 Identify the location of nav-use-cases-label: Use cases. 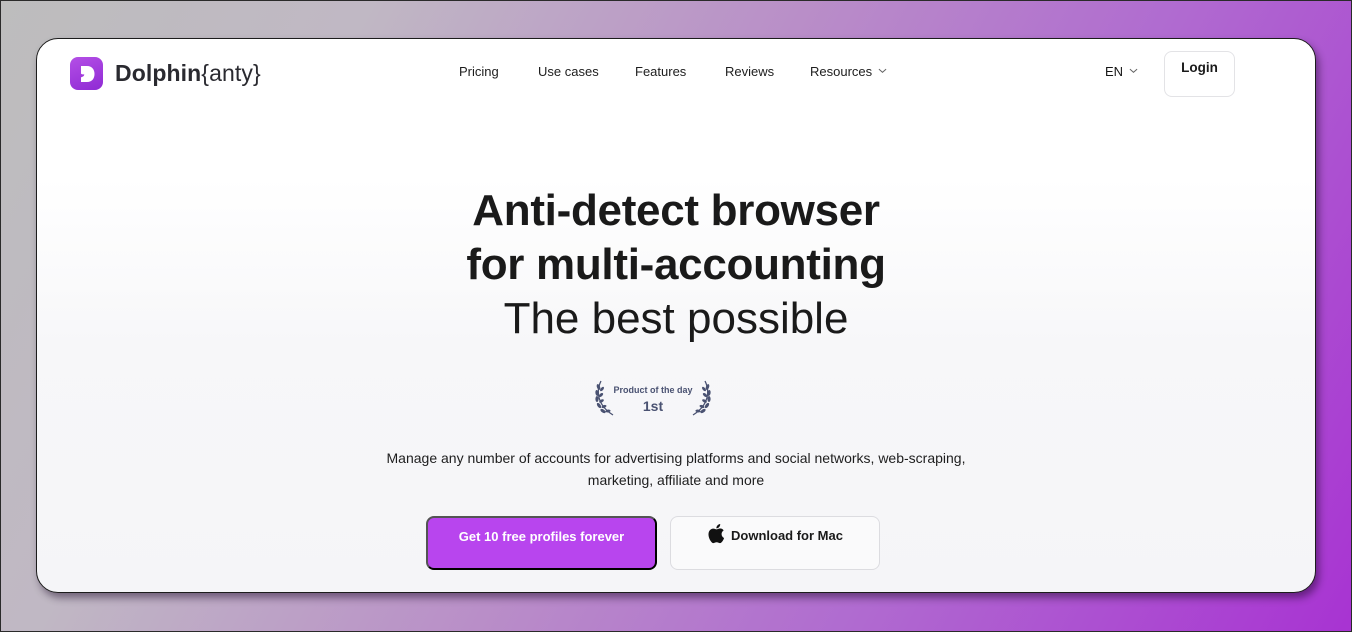
(568, 71).